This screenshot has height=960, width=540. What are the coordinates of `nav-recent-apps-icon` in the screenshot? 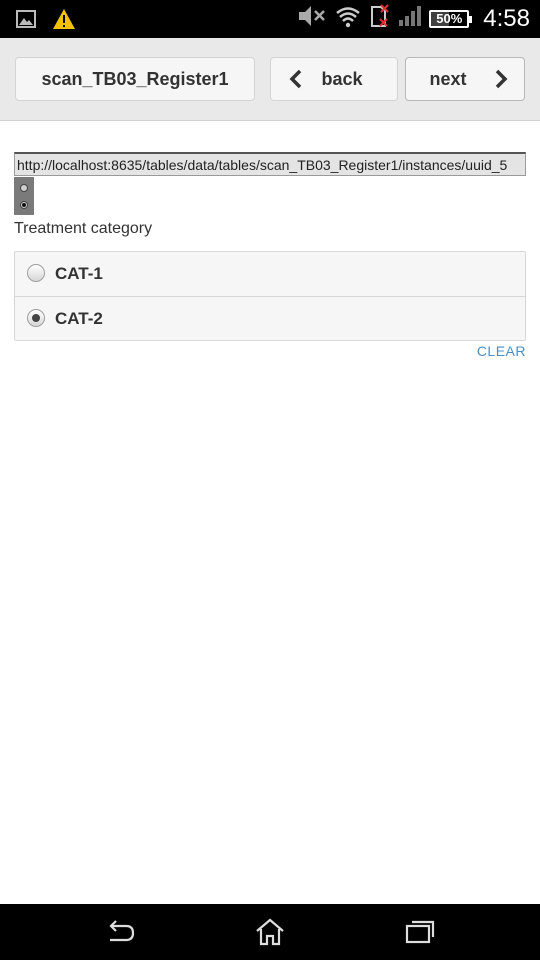 It's located at (420, 932).